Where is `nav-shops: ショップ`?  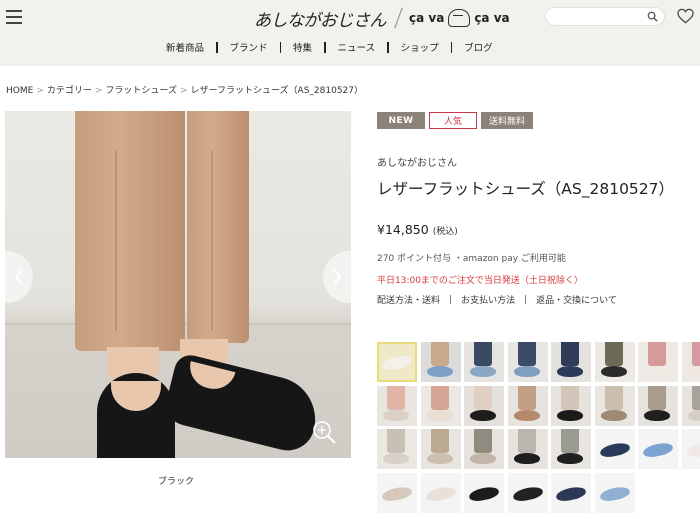
nav-shops: ショップ is located at coordinates (420, 47).